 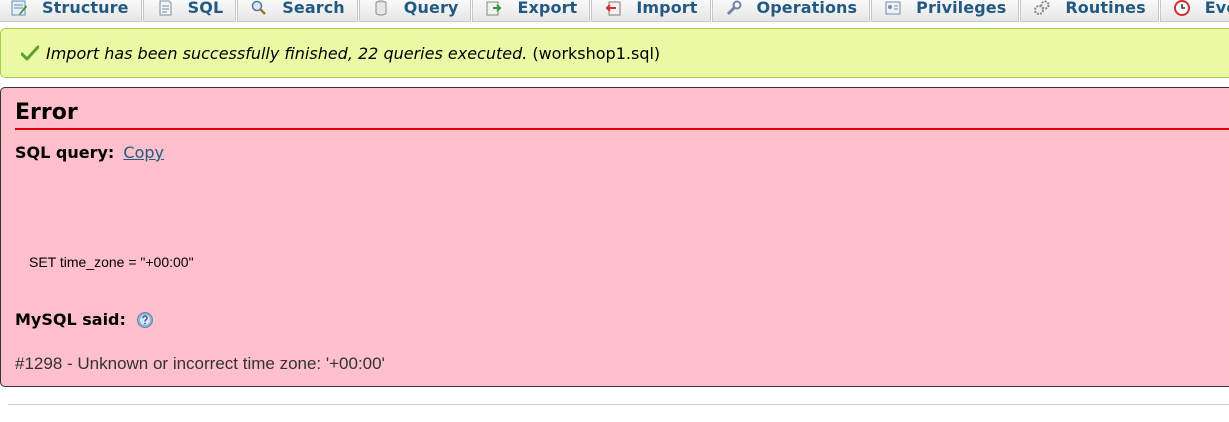 What do you see at coordinates (1105, 8) in the screenshot?
I see `tab-label: Routines` at bounding box center [1105, 8].